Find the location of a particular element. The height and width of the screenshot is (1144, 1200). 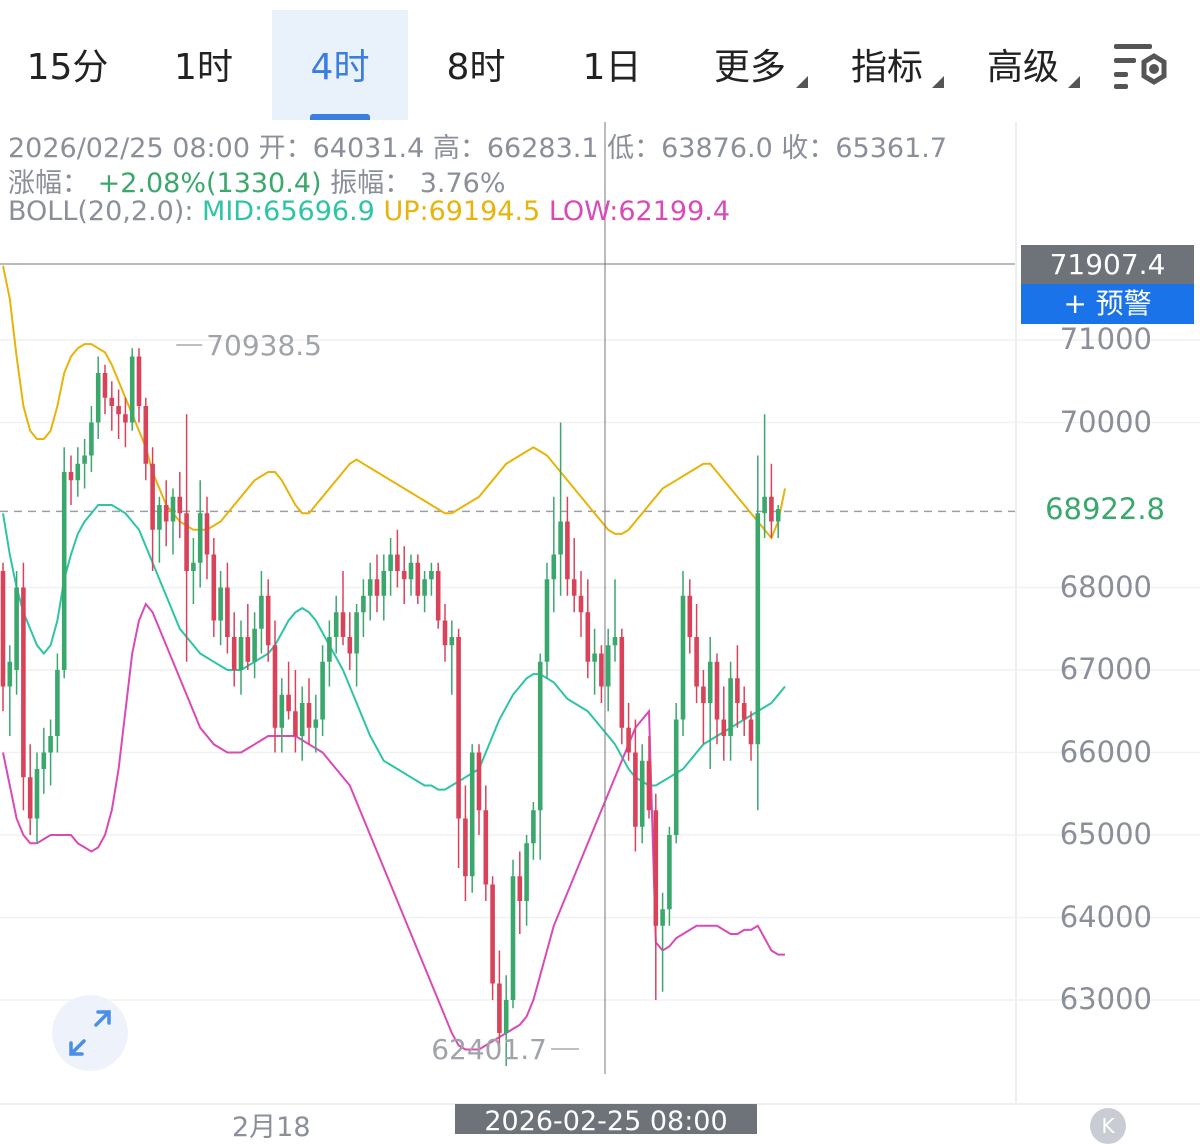

boll-mid: MID:65696.9 is located at coordinates (288, 211).